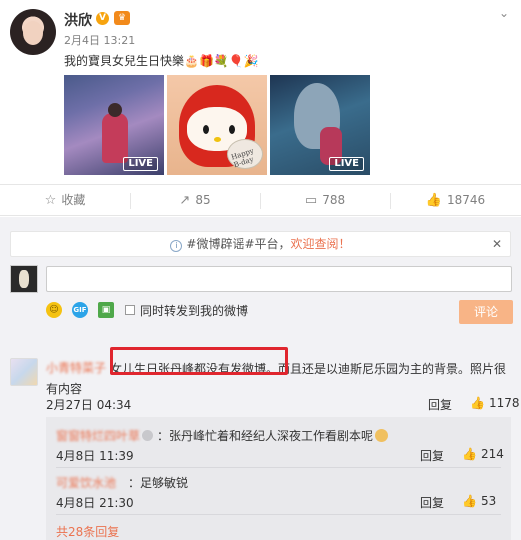 The height and width of the screenshot is (540, 521). What do you see at coordinates (199, 361) in the screenshot?
I see `highlight-box` at bounding box center [199, 361].